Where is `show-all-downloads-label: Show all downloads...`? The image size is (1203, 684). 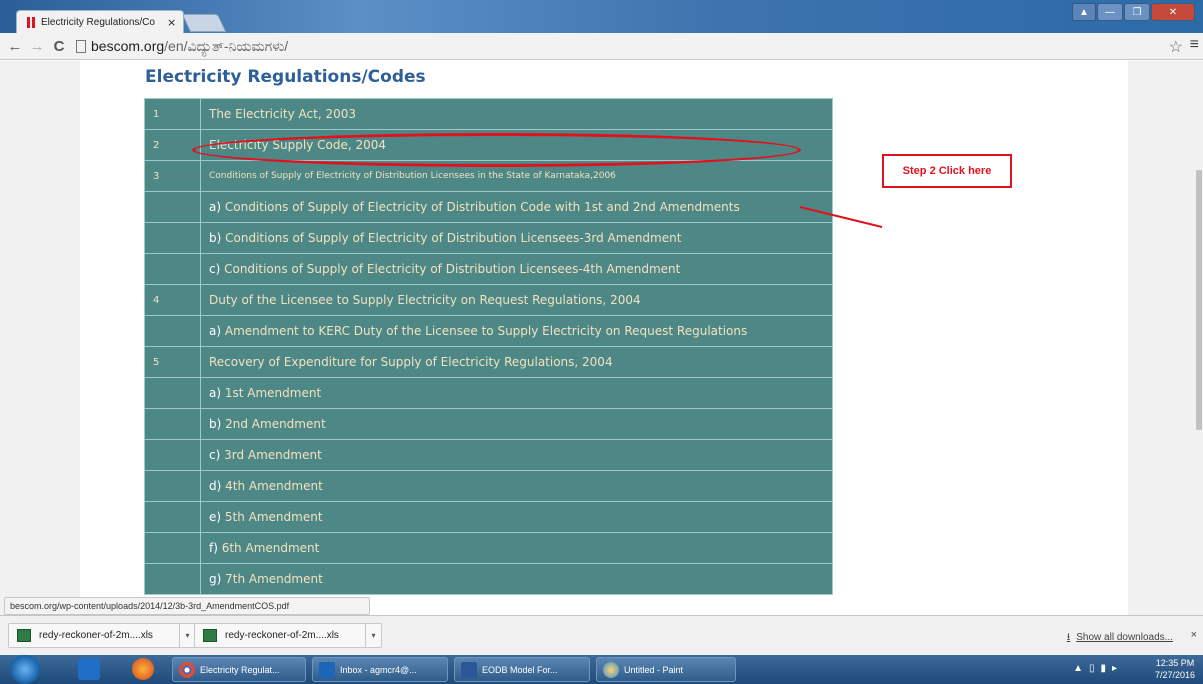 show-all-downloads-label: Show all downloads... is located at coordinates (1124, 637).